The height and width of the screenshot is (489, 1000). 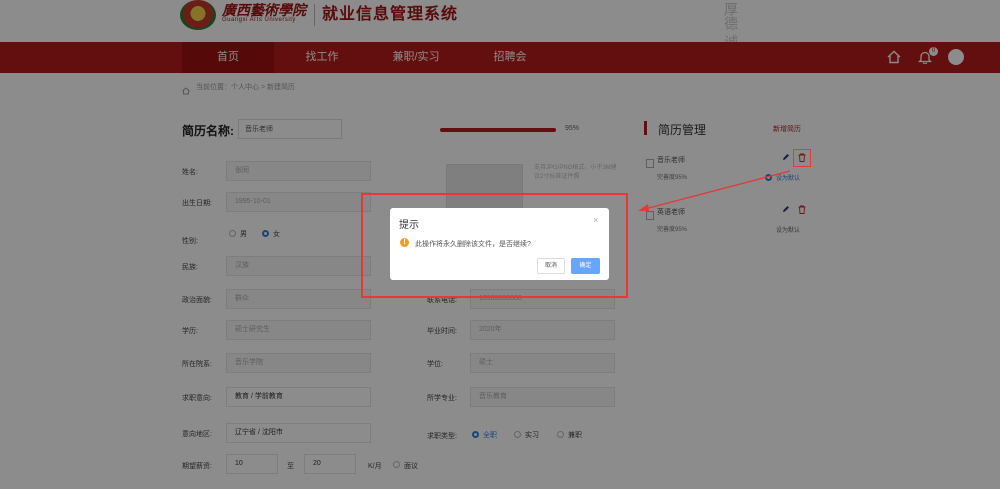 I want to click on dialog-title: 提示, so click(x=409, y=225).